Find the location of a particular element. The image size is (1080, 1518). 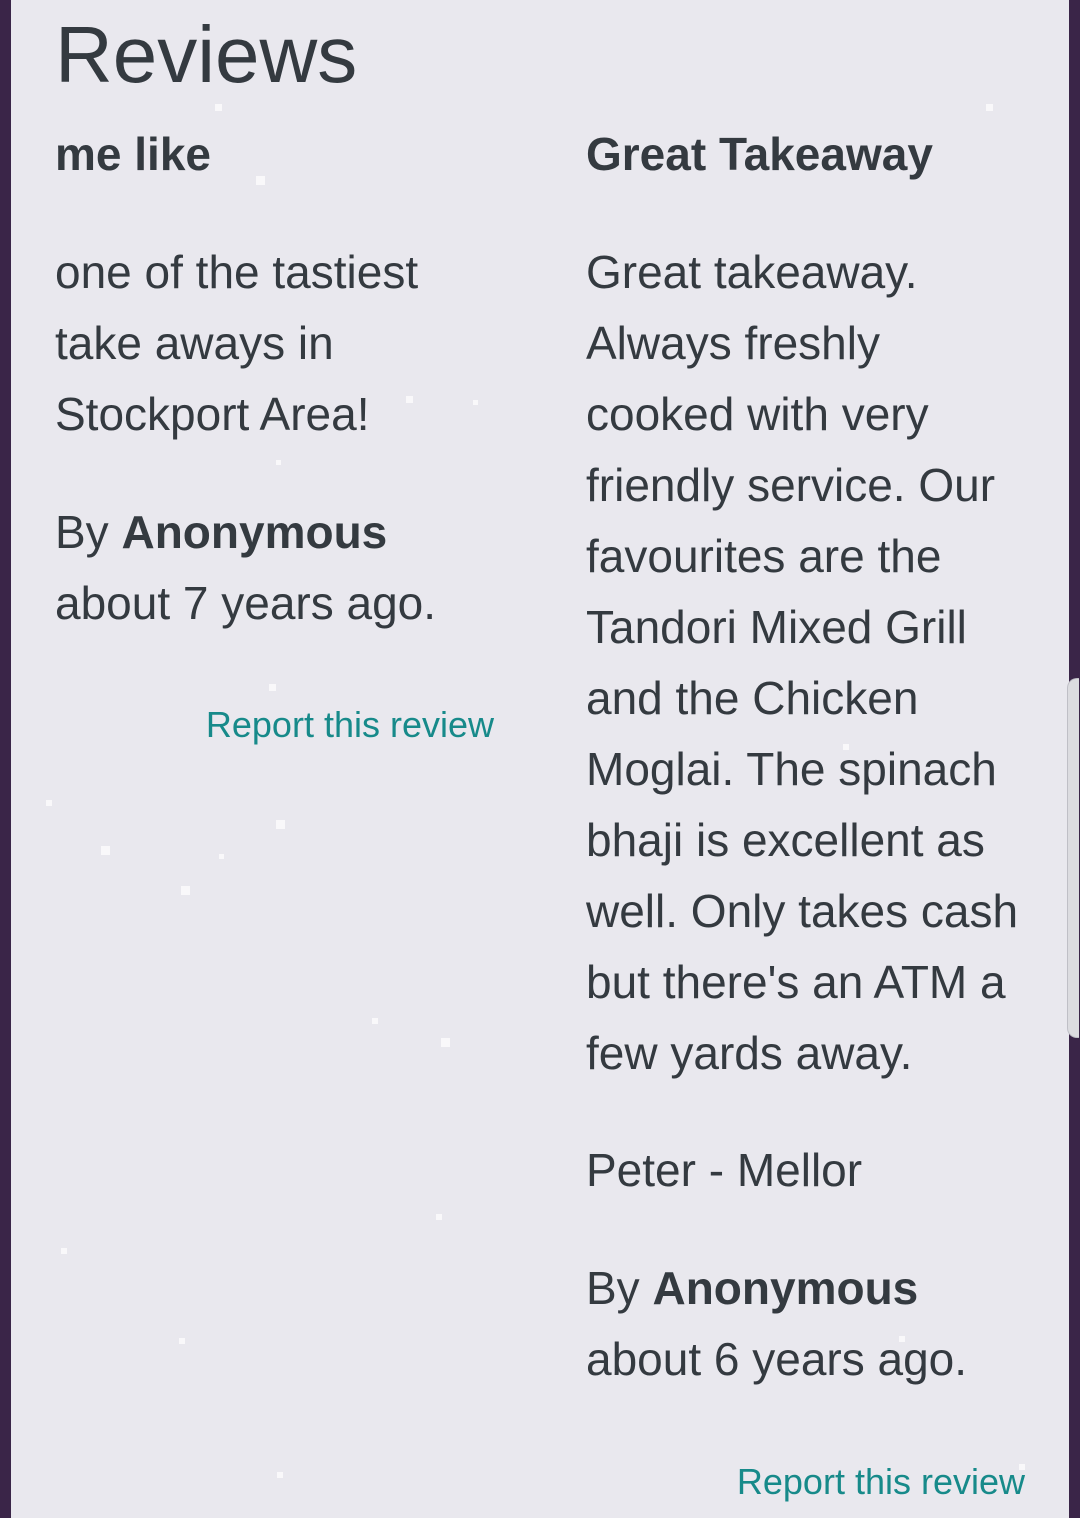

review-body-line: Moglai. The spinach is located at coordinates (791, 769).